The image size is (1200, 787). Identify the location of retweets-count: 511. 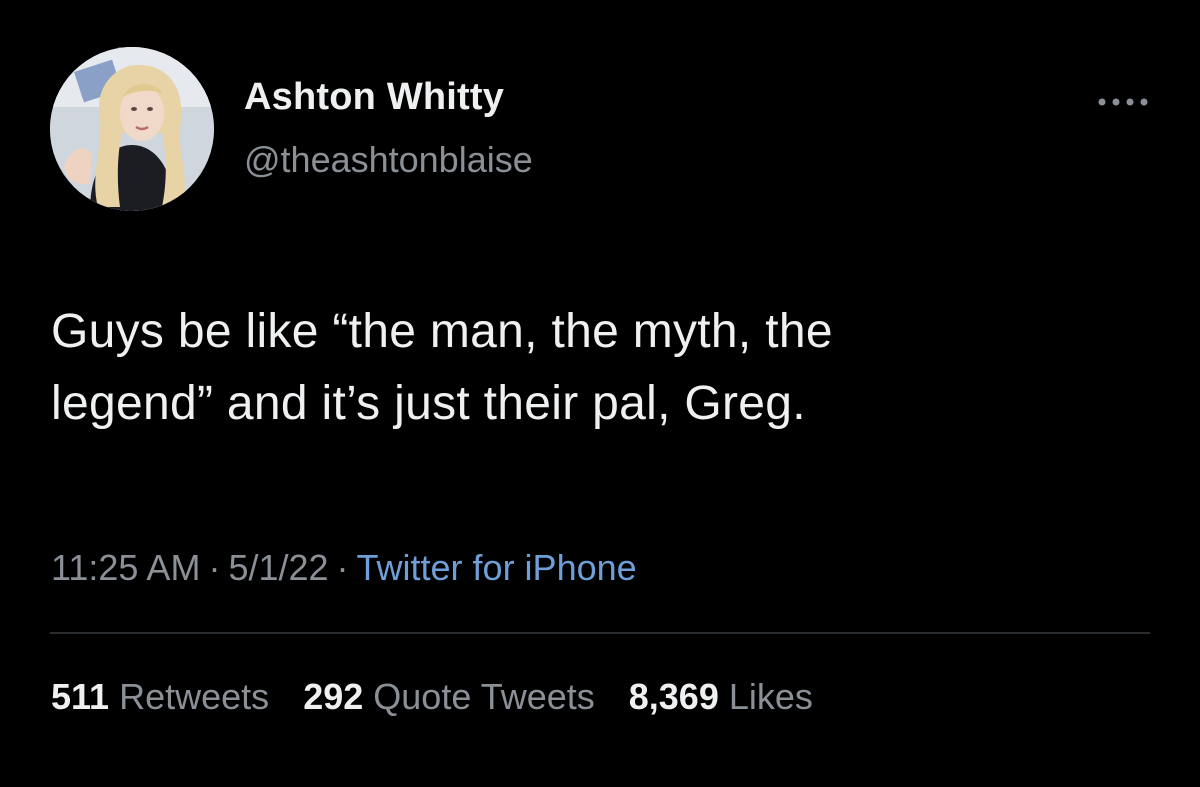
(80, 696).